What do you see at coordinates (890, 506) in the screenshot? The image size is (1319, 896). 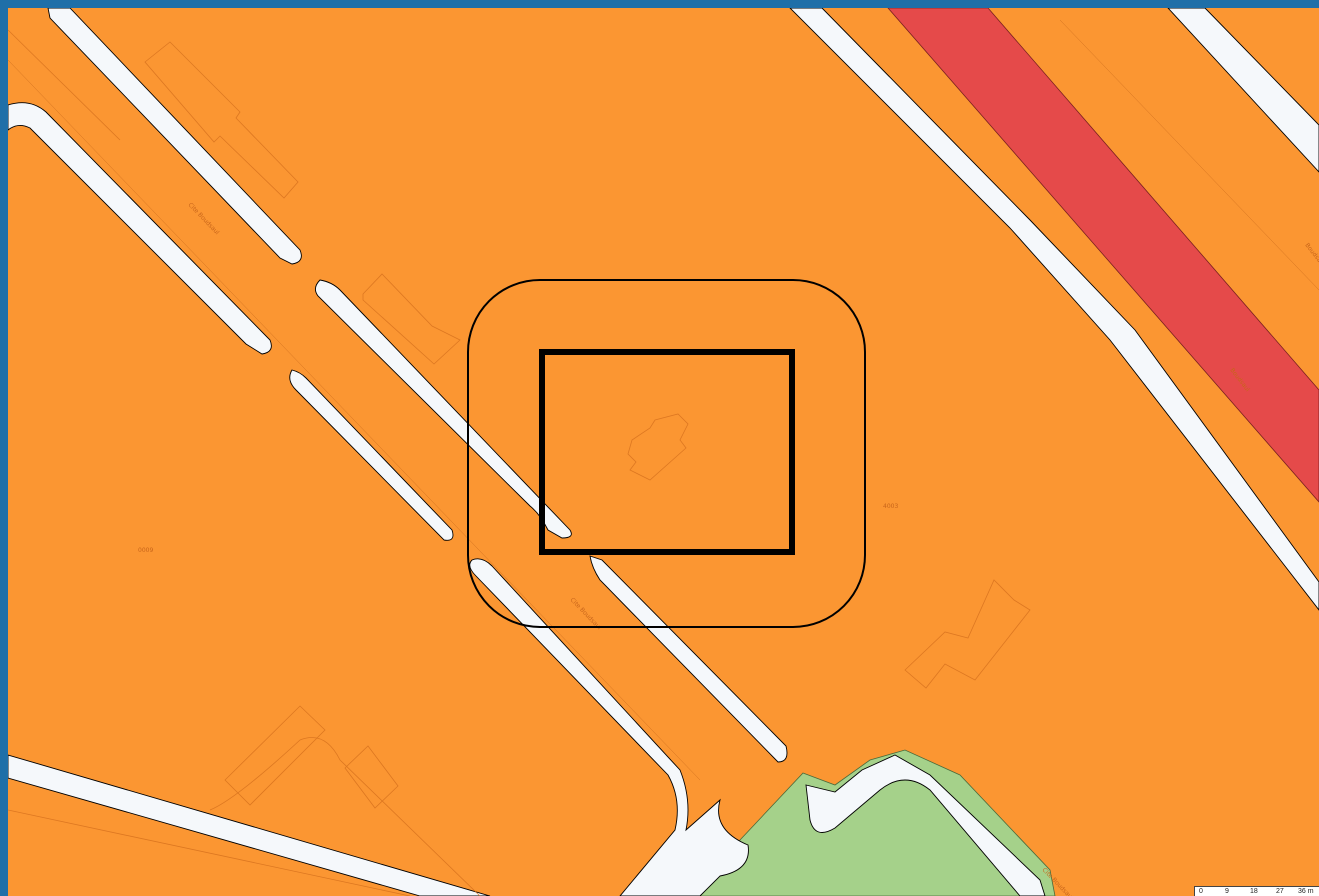 I see `parcel-label-2: 4003` at bounding box center [890, 506].